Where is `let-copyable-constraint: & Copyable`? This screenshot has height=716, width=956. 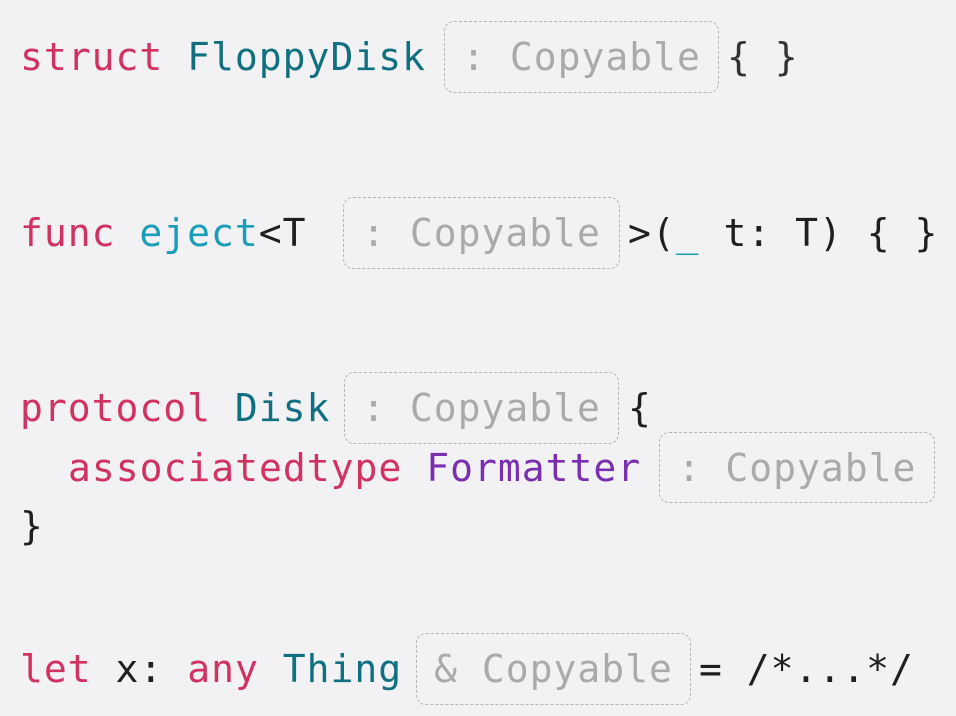
let-copyable-constraint: & Copyable is located at coordinates (553, 669).